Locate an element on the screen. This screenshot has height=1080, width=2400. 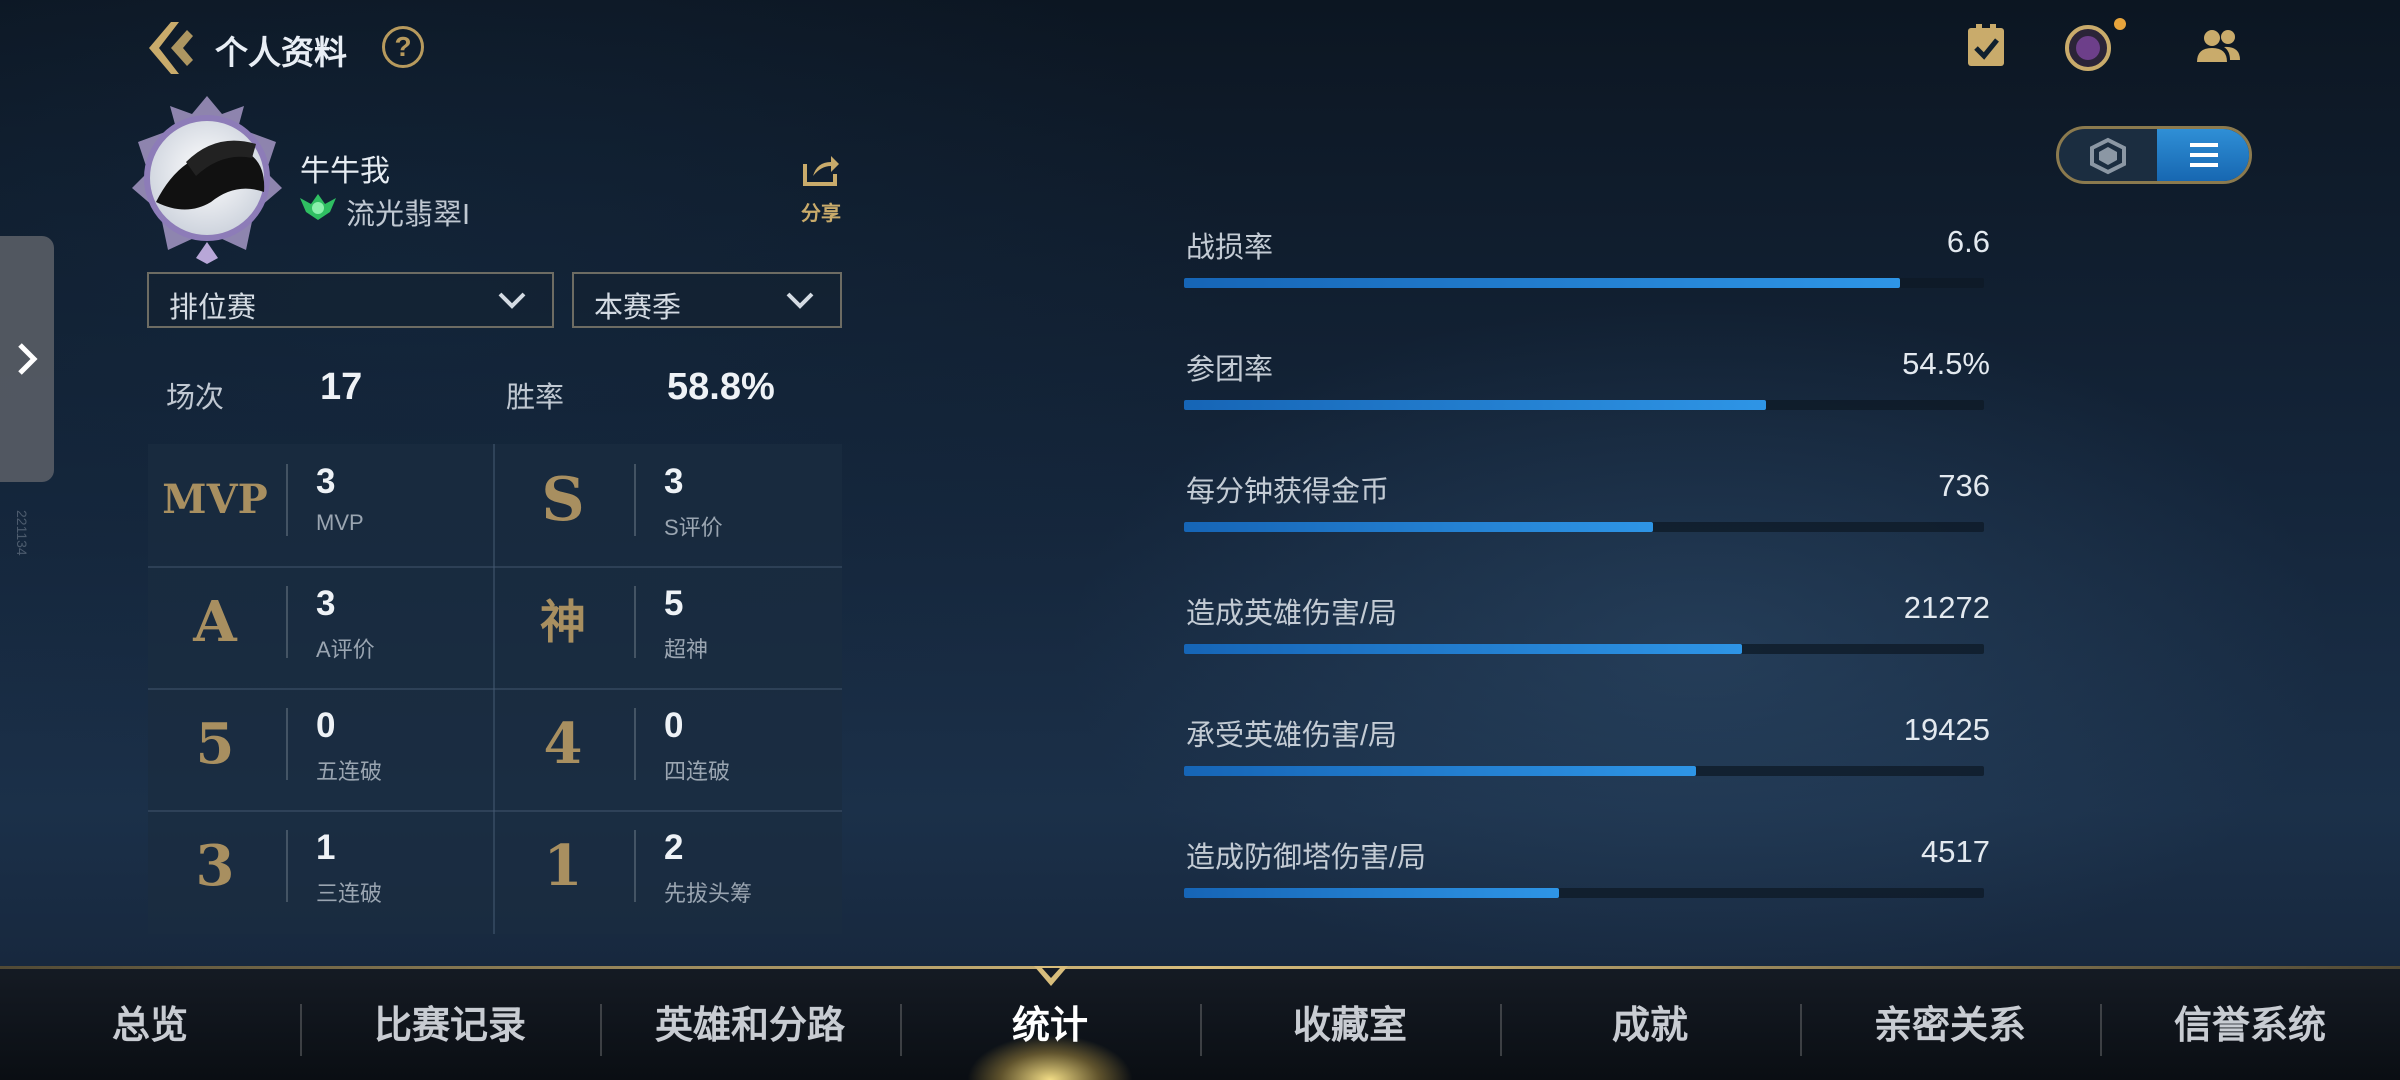
toggle-list-view is located at coordinates (2203, 155).